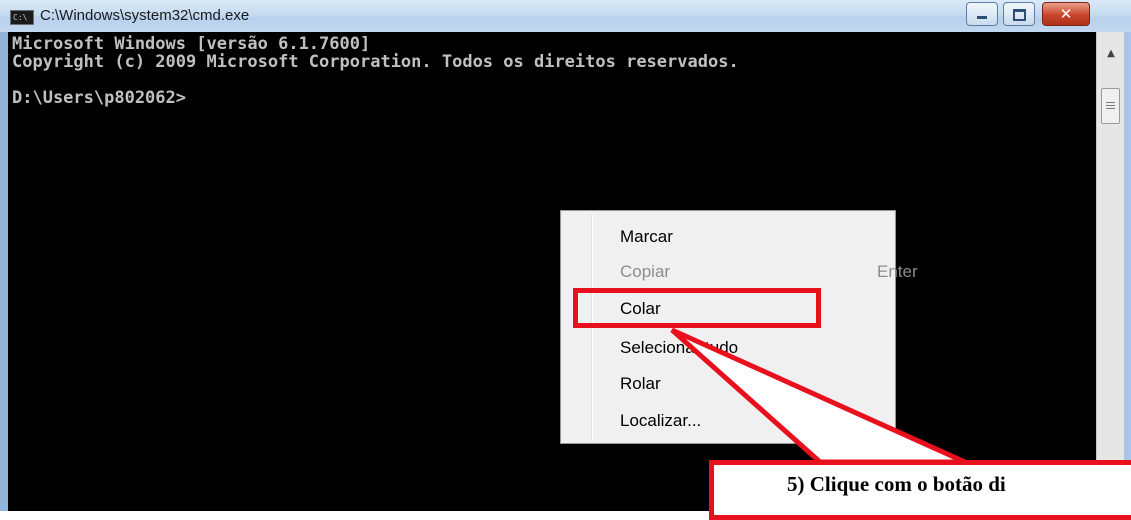  I want to click on callout-instruction-text: 5) Clique com o botão di, so click(896, 484).